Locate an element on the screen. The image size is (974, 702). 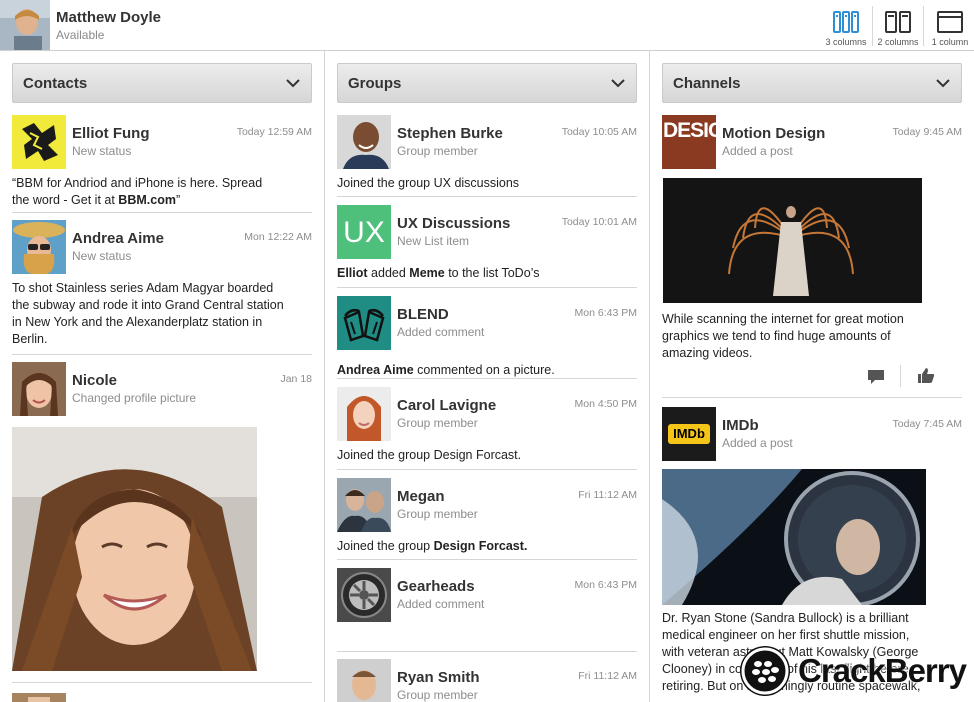
view-one-column-button: 1 column is located at coordinates (950, 25).